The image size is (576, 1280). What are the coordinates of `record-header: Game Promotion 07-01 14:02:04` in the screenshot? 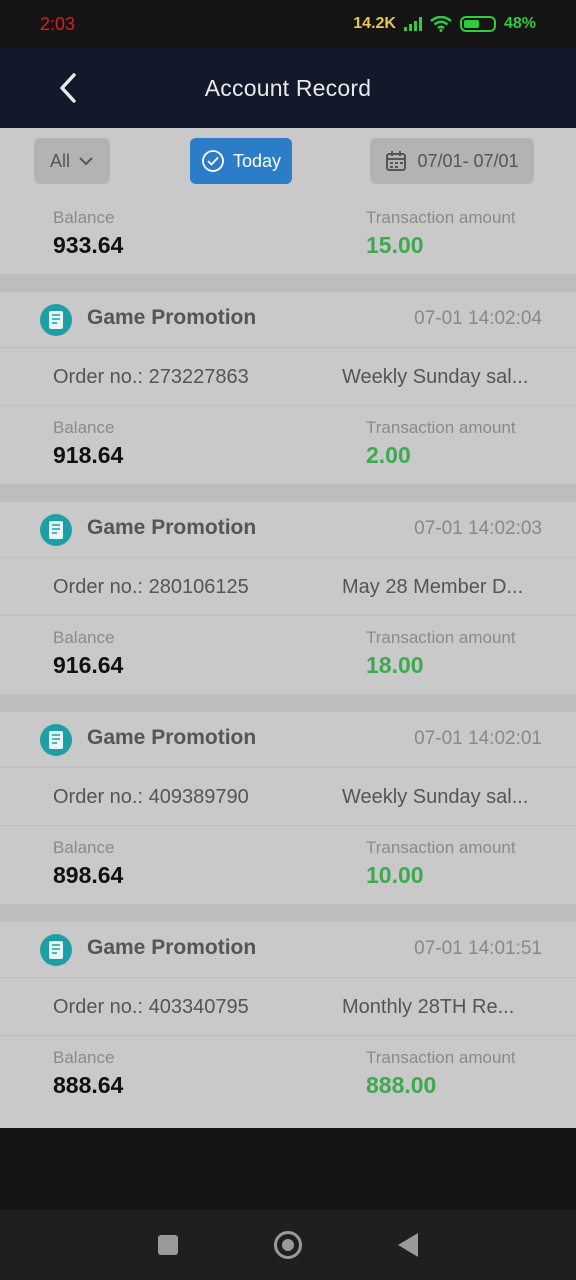 It's located at (288, 320).